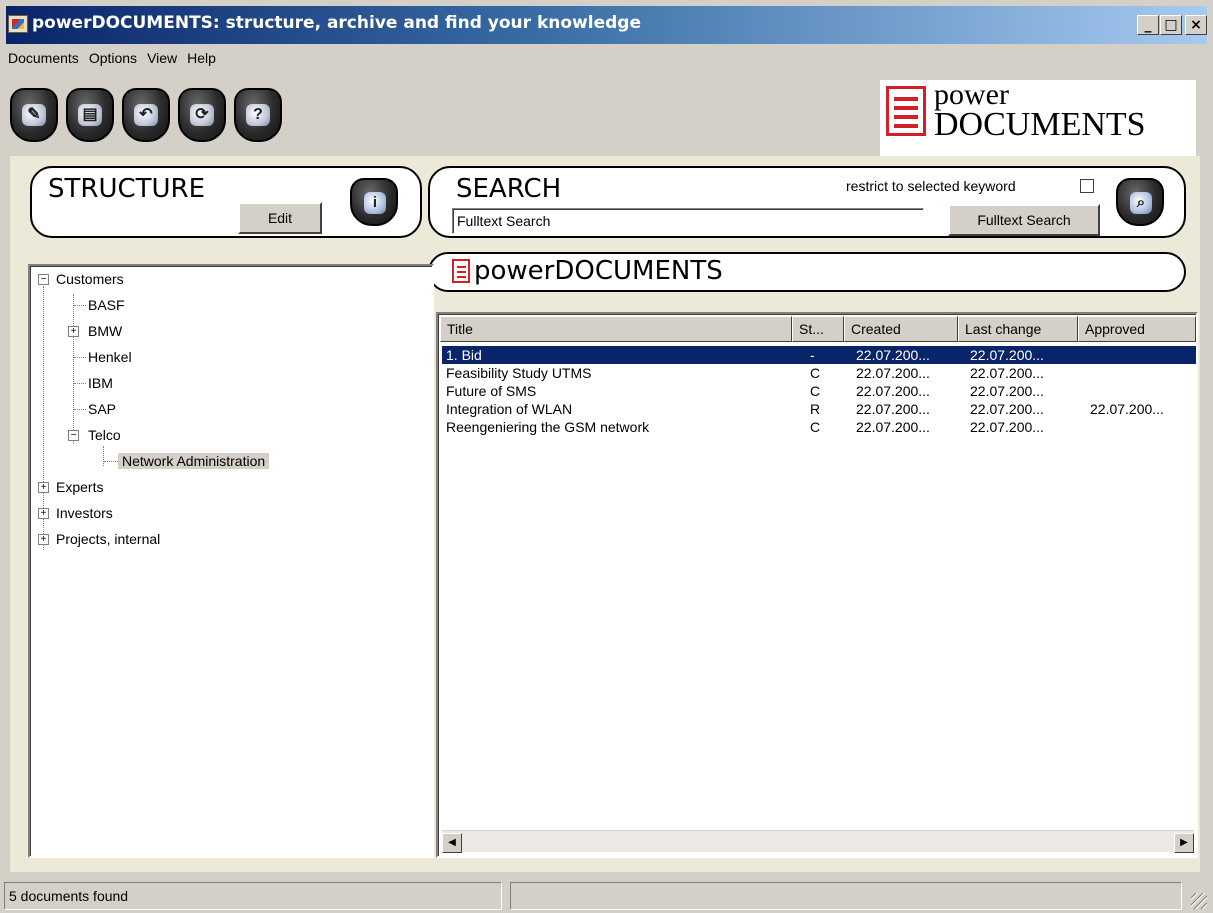 The width and height of the screenshot is (1213, 913). Describe the element at coordinates (846, 896) in the screenshot. I see `status-panel-right` at that location.